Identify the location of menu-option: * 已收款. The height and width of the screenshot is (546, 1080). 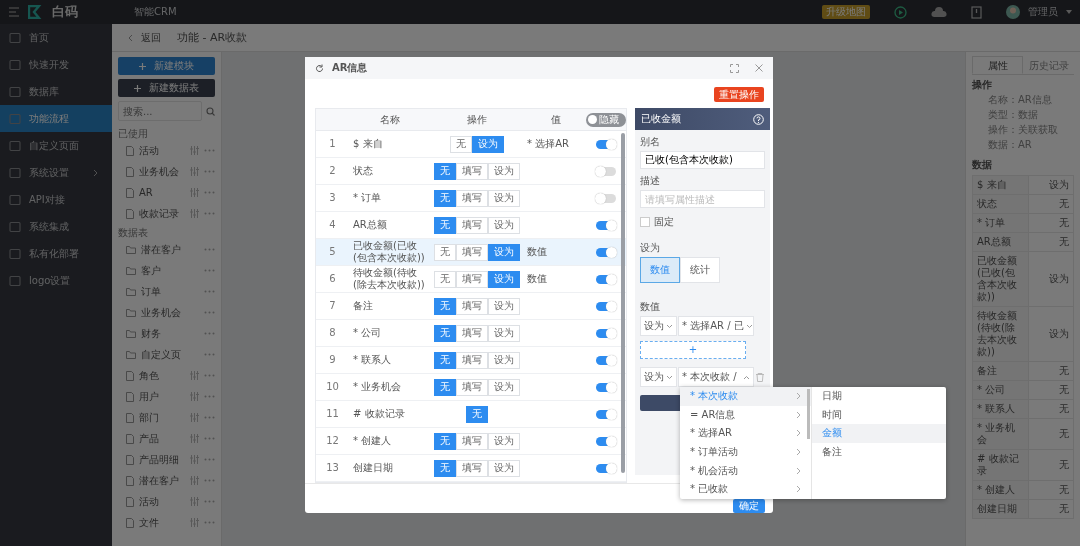
(745, 489).